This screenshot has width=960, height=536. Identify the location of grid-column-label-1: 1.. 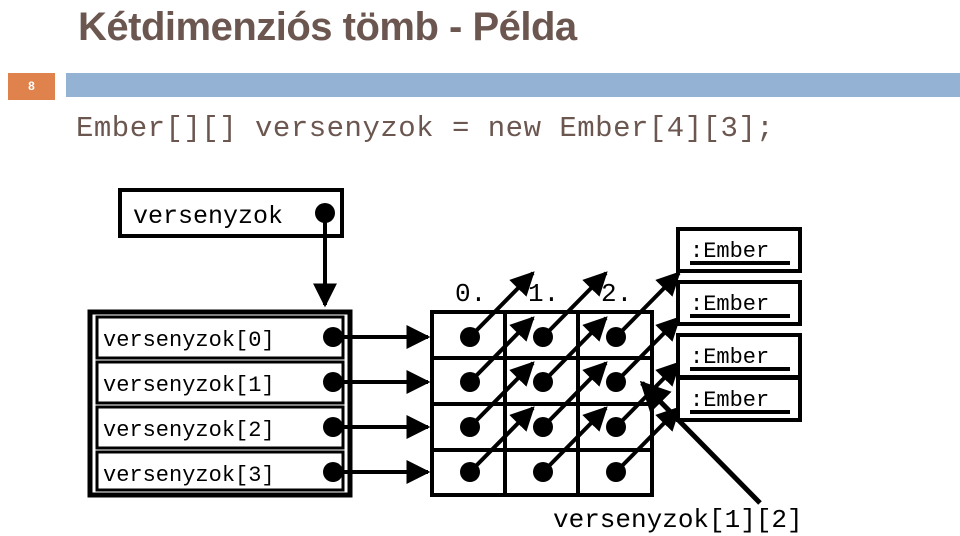
(543, 294).